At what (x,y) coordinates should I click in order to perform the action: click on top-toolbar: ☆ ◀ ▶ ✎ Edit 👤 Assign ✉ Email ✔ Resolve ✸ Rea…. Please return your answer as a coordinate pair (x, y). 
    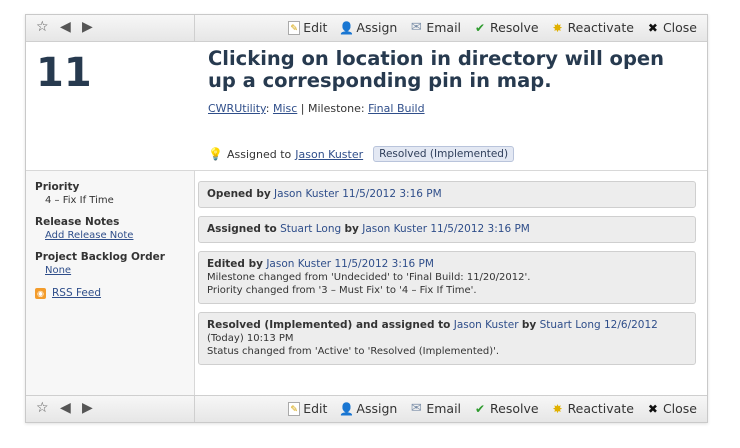
    Looking at the image, I should click on (366, 28).